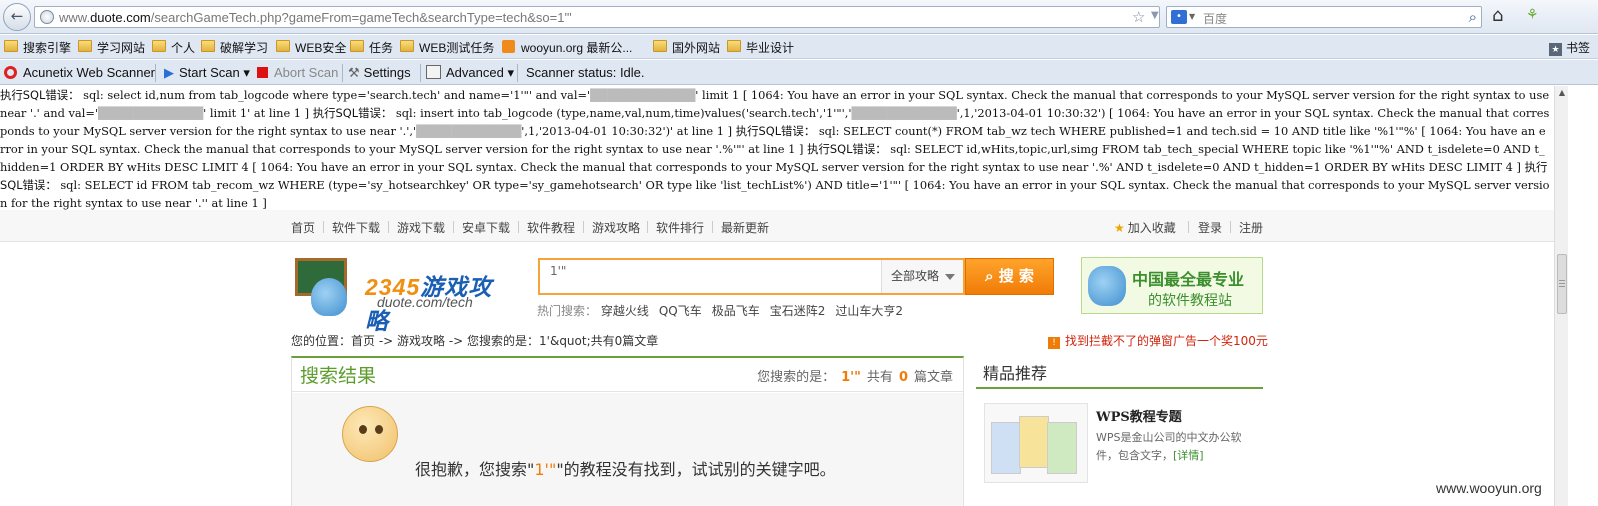  I want to click on hot-search-link: 极品飞车, so click(736, 311).